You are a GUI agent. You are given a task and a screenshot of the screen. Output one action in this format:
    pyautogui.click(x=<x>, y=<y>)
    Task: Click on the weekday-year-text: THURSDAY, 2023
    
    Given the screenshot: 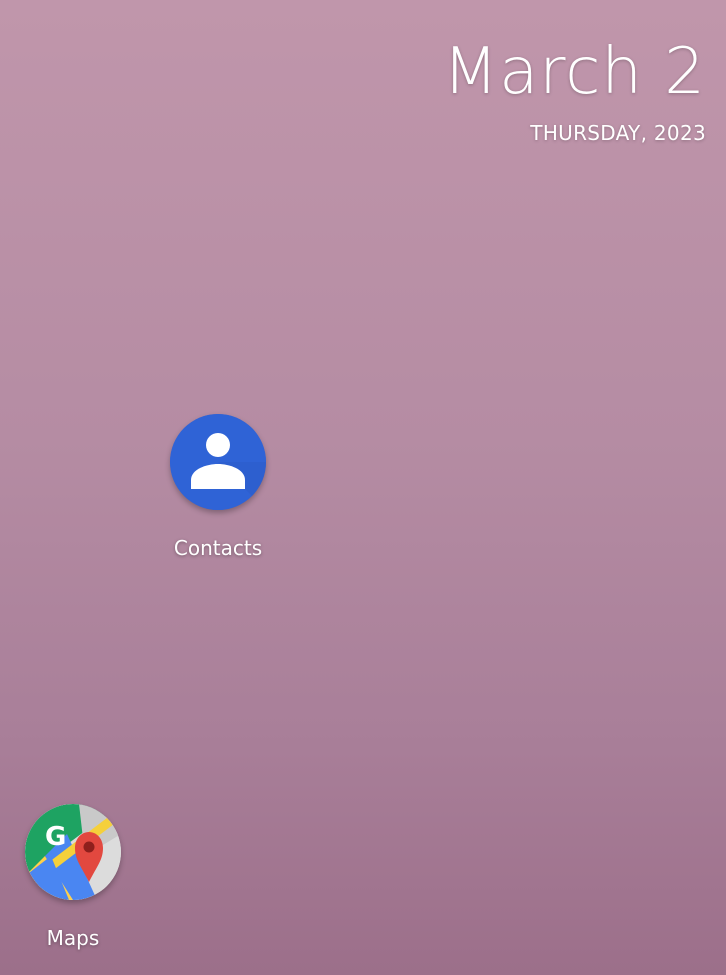 What is the action you would take?
    pyautogui.click(x=618, y=133)
    